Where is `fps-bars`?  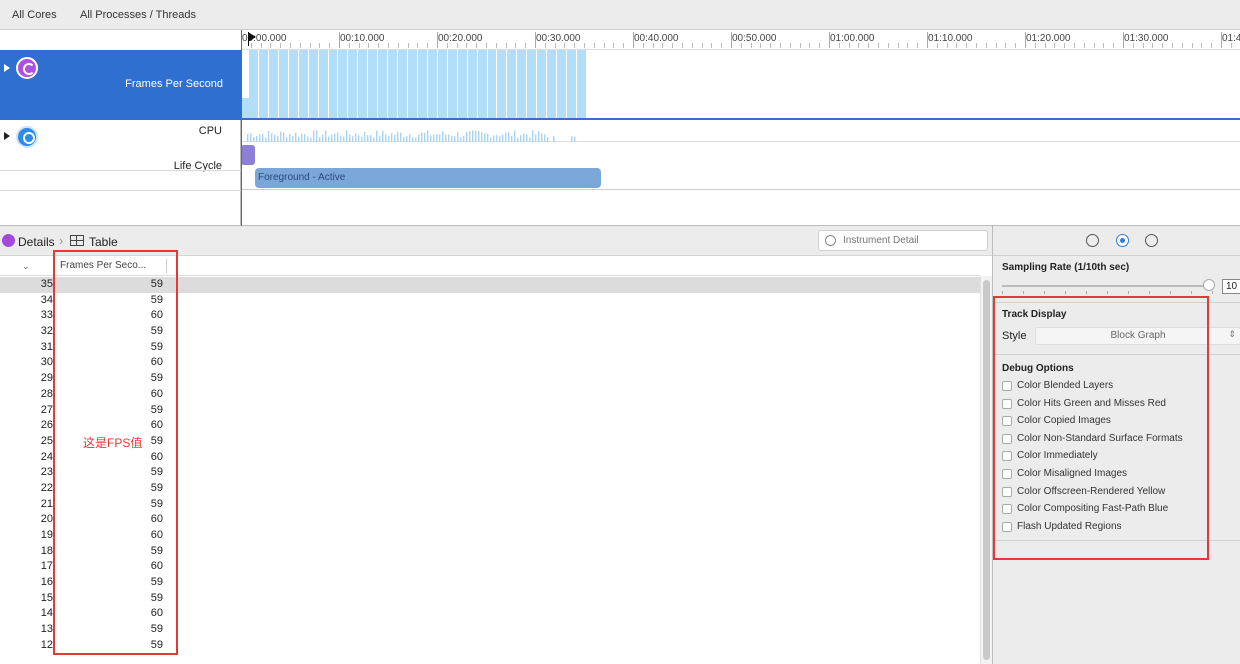 fps-bars is located at coordinates (417, 84).